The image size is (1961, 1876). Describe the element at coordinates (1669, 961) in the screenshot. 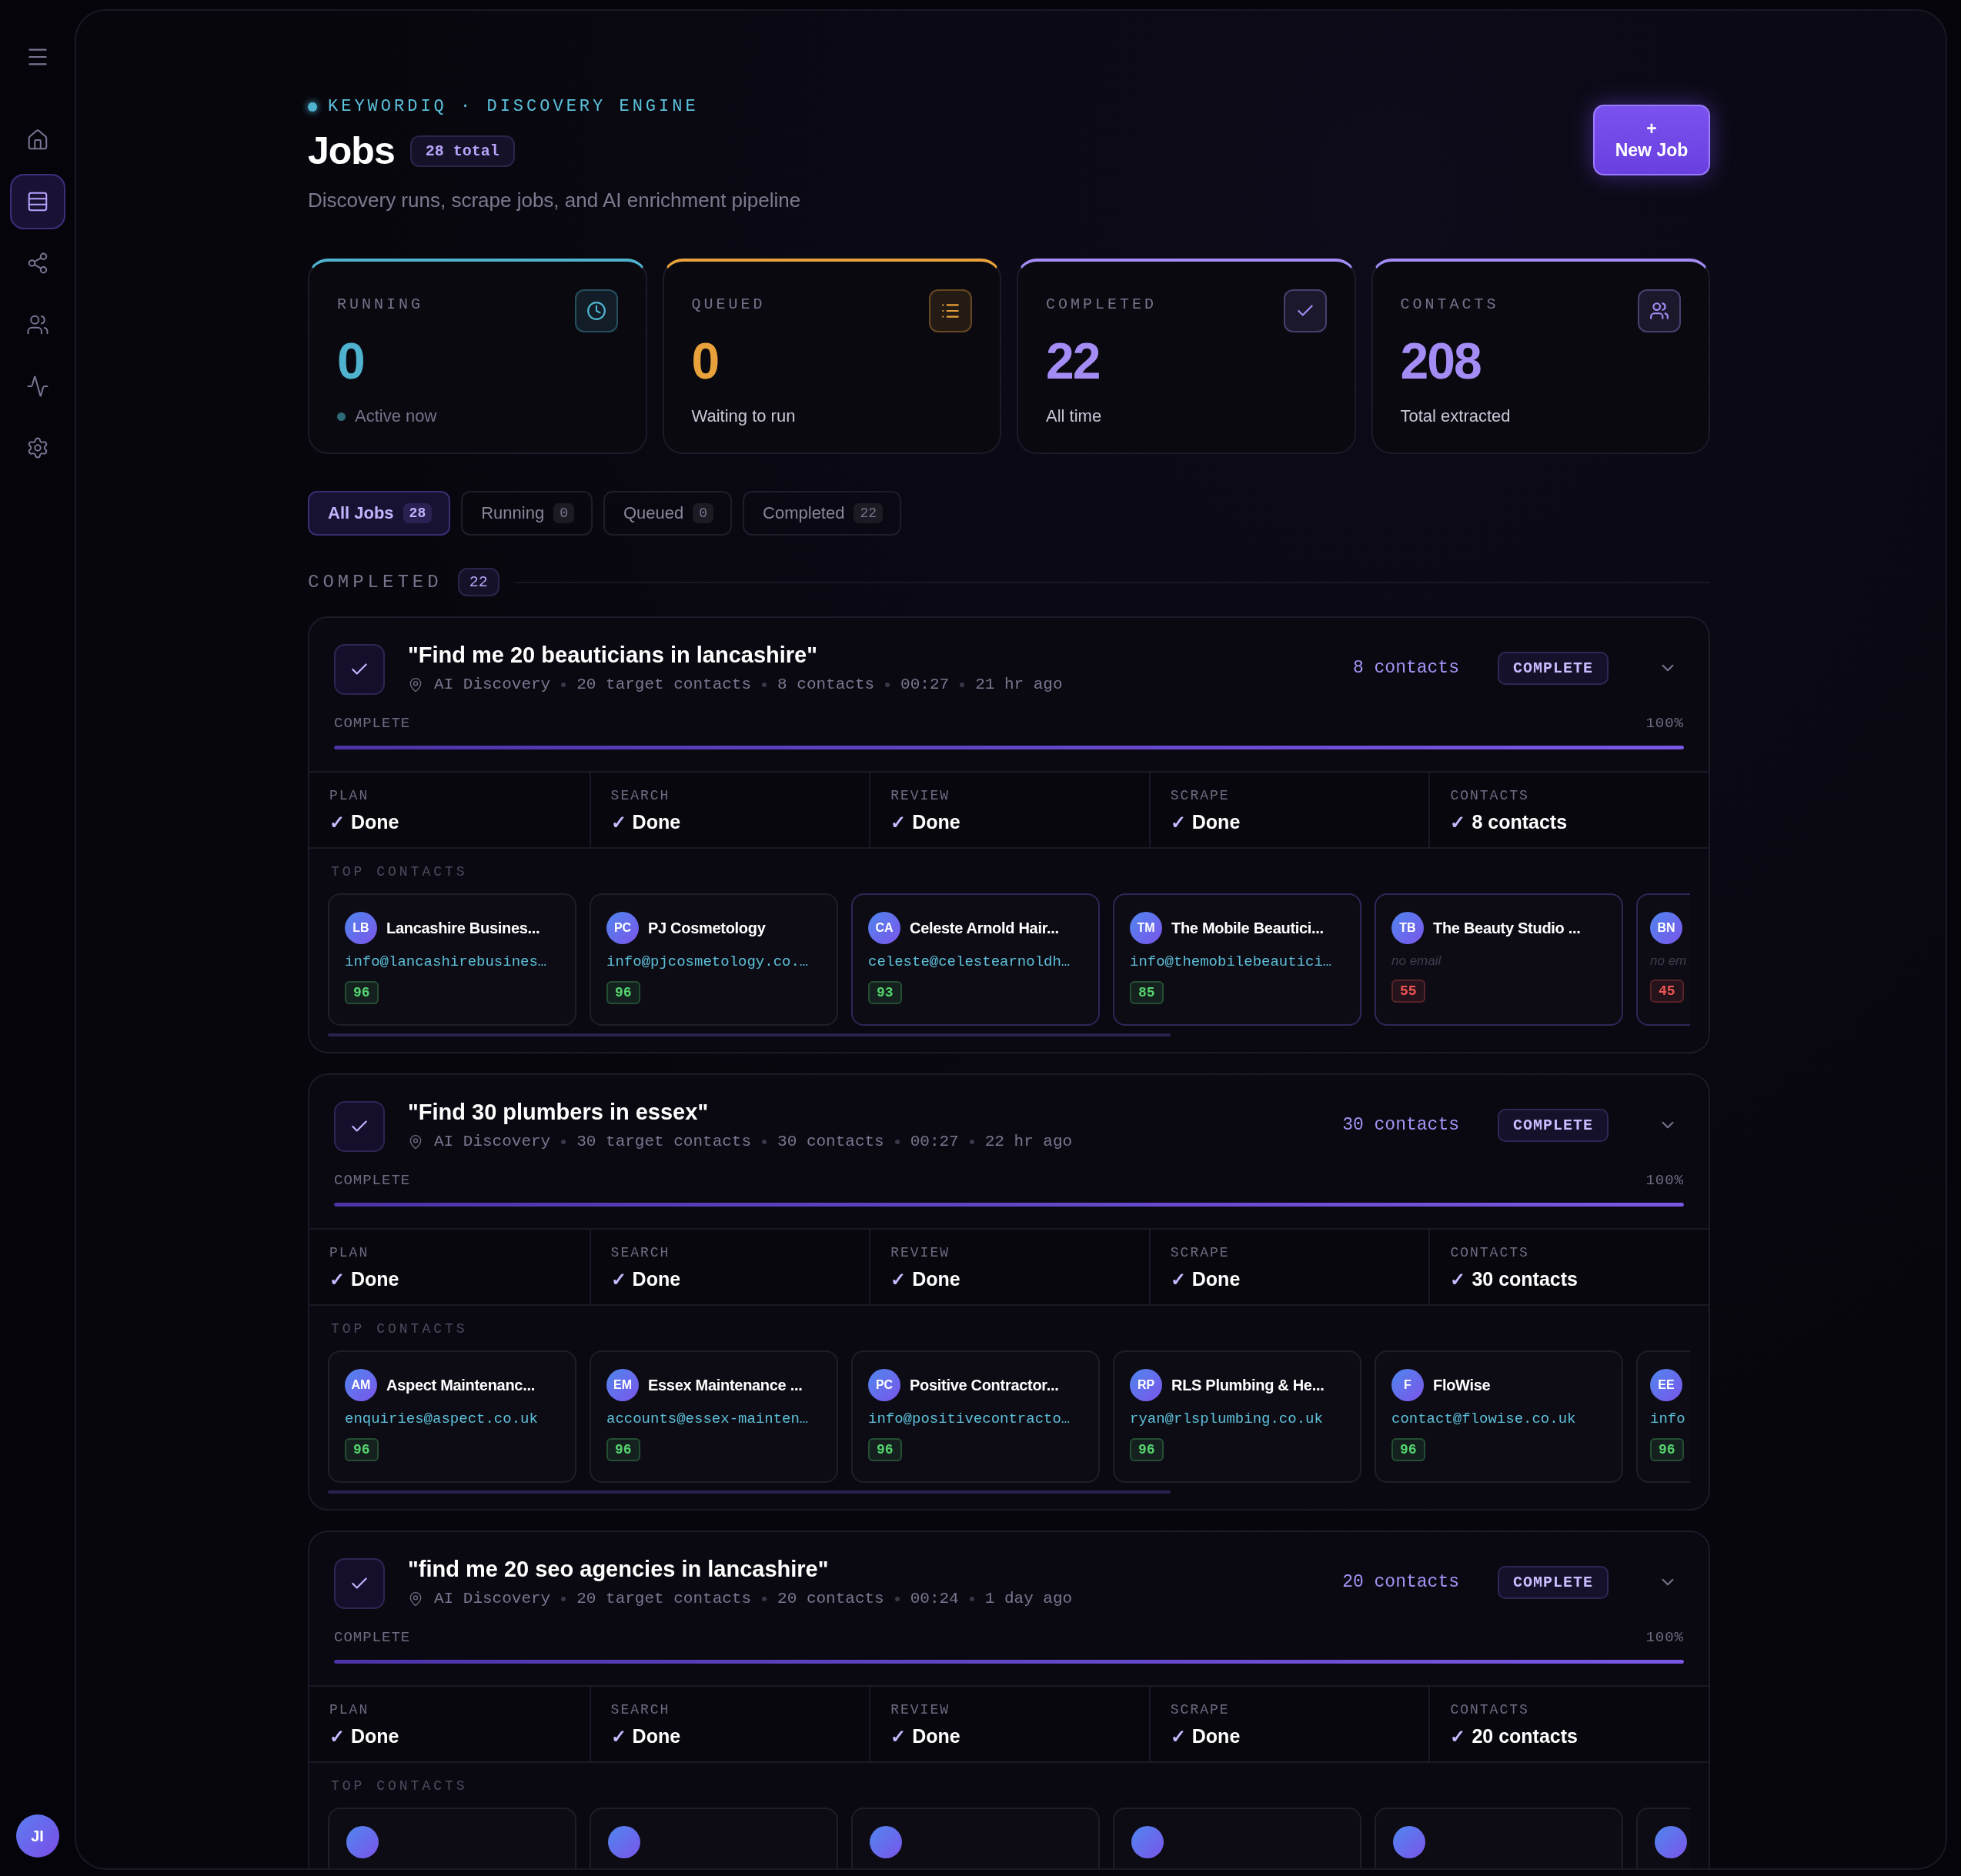

I see `contact-email: no em` at that location.